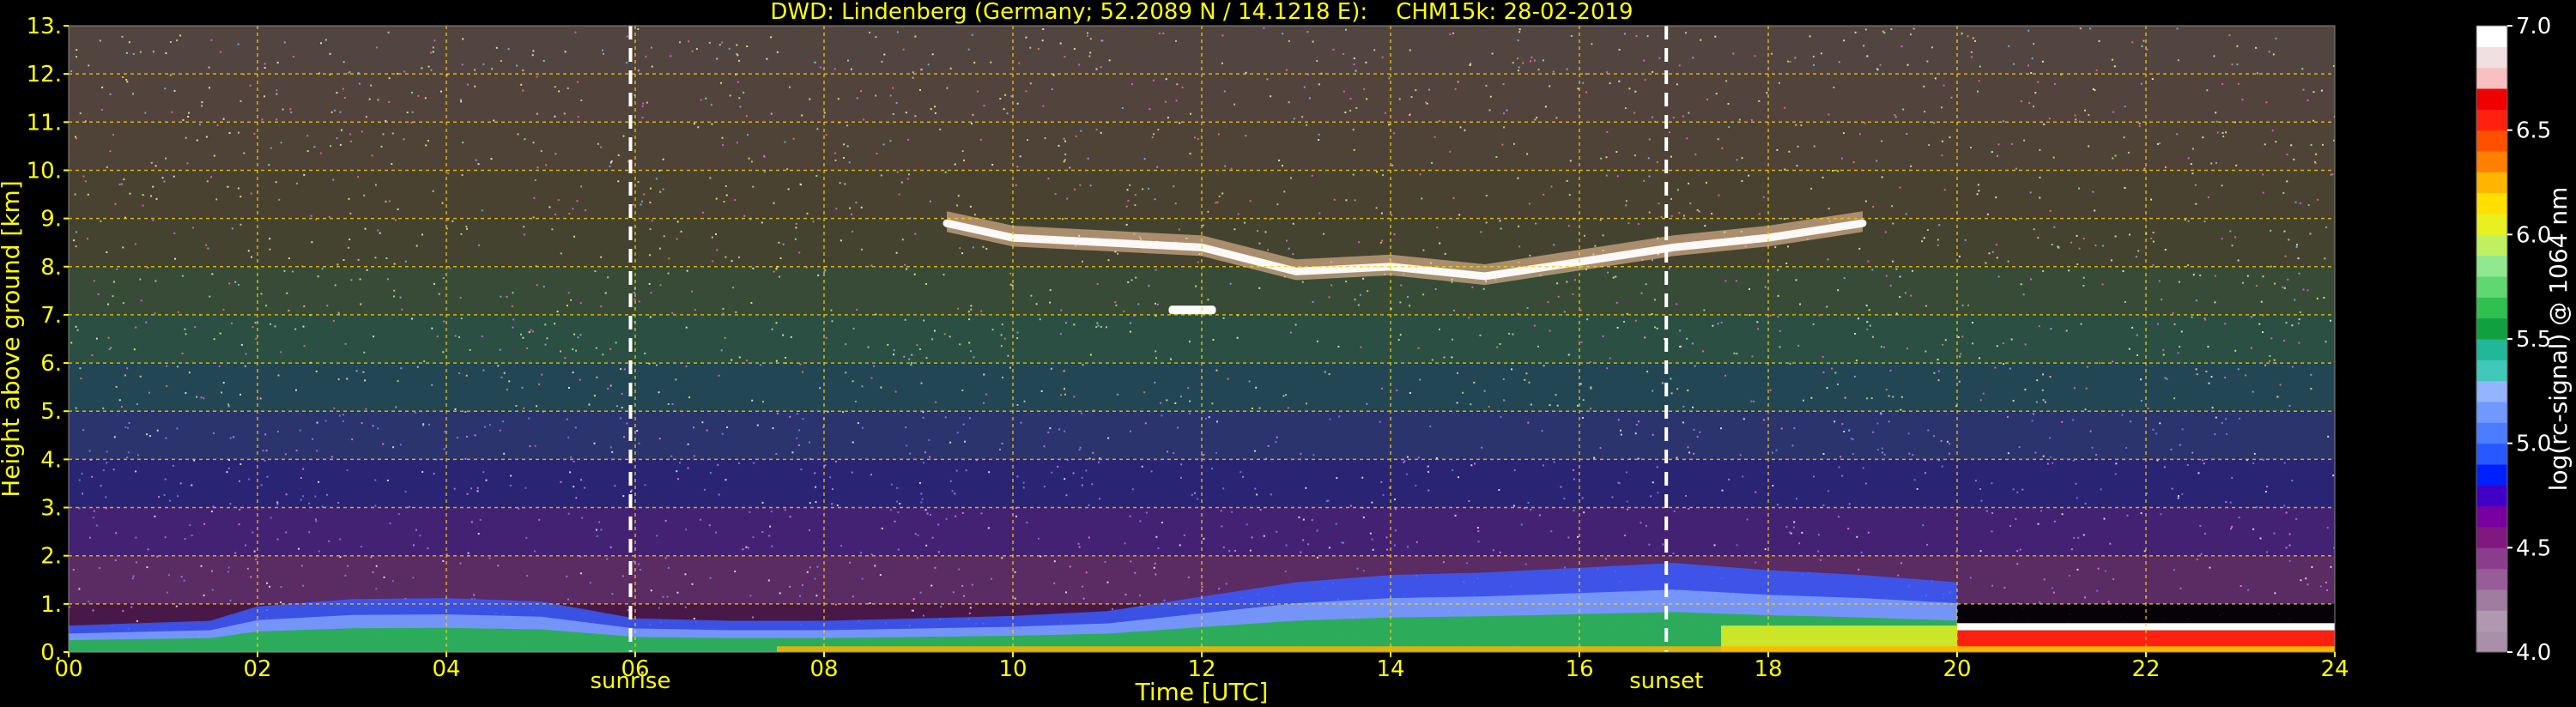  I want to click on y-tick-label: 7., so click(51, 316).